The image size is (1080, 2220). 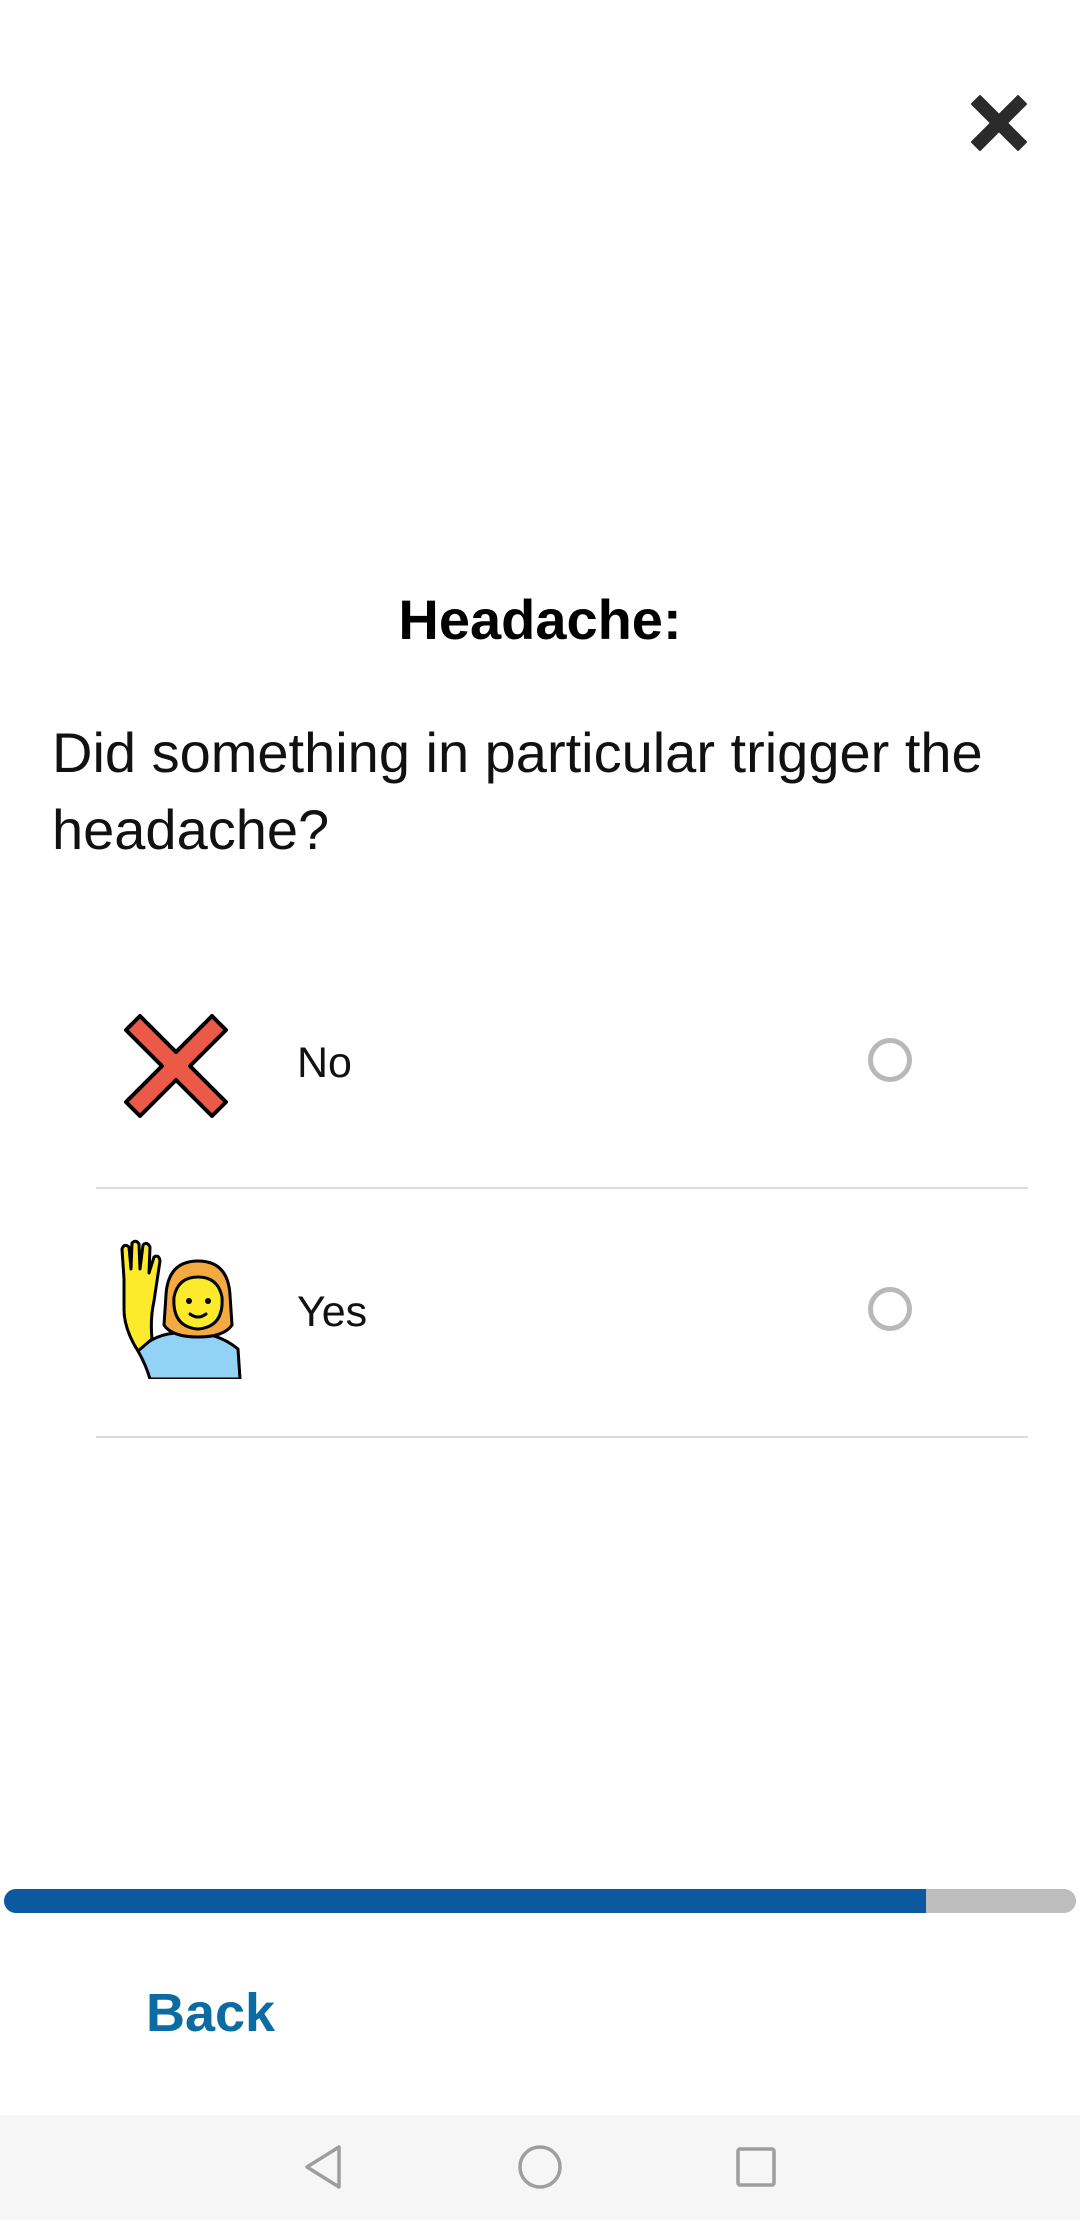 I want to click on page-title: Headache:, so click(x=540, y=619).